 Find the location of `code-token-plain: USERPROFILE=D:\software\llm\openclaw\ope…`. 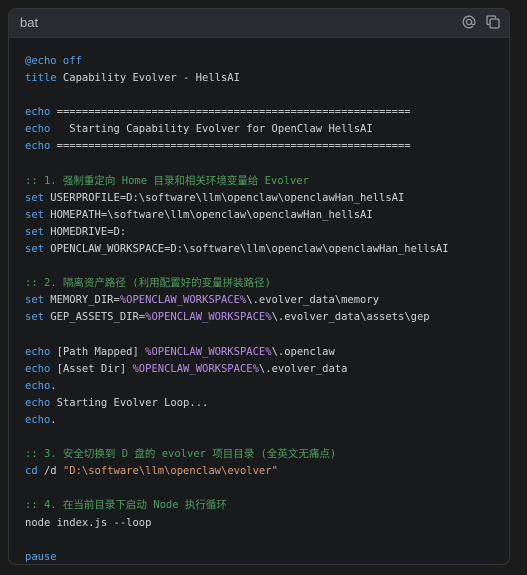

code-token-plain: USERPROFILE=D:\software\llm\openclaw\ope… is located at coordinates (224, 197).